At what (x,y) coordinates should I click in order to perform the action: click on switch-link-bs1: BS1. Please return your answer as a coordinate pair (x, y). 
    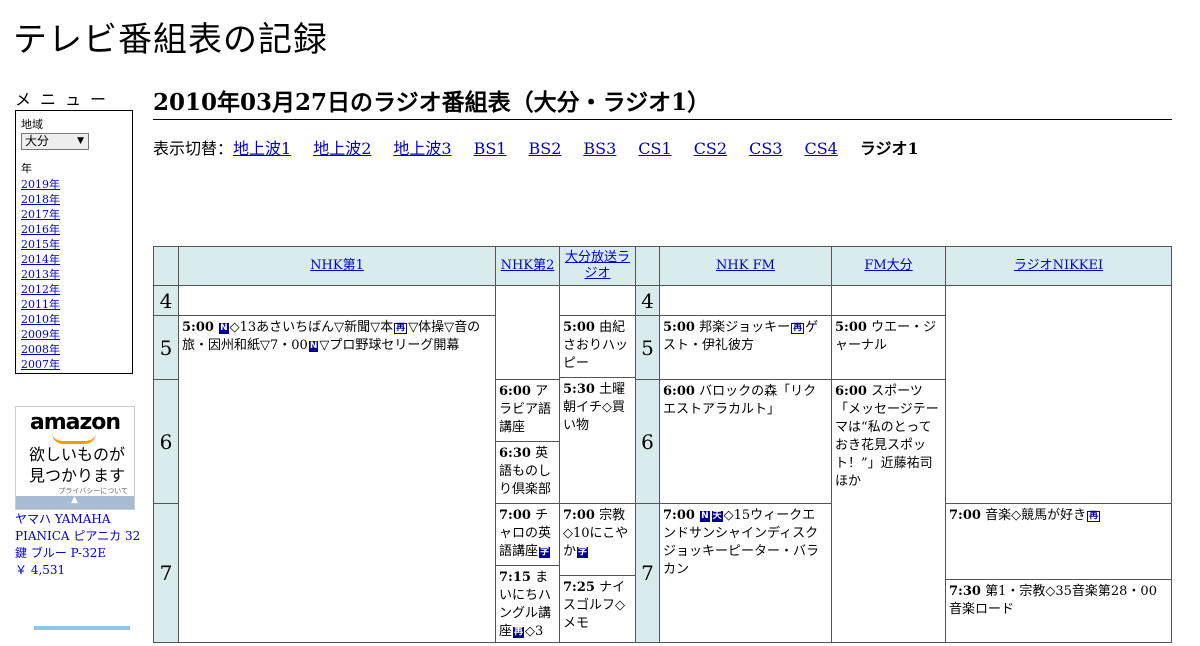
    Looking at the image, I should click on (490, 148).